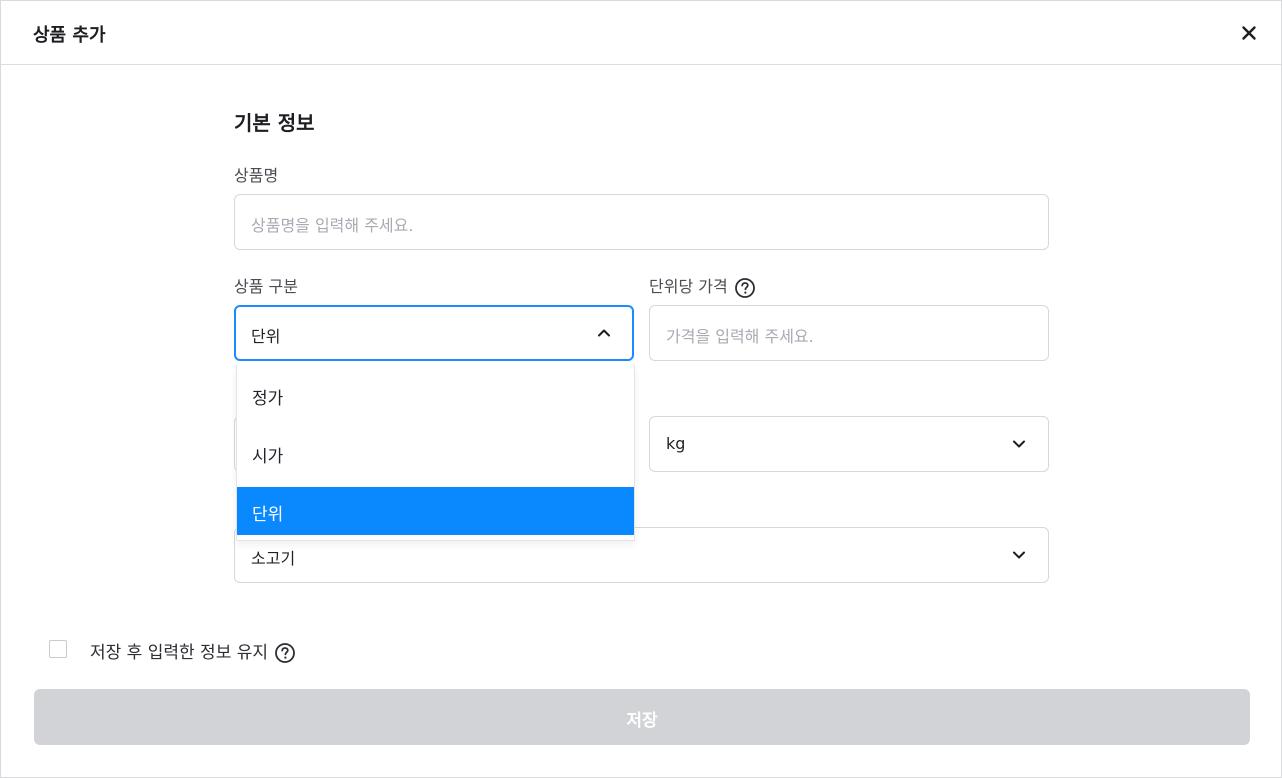 This screenshot has width=1282, height=778. Describe the element at coordinates (688, 286) in the screenshot. I see `unit-price-label: 단위당 가격` at that location.